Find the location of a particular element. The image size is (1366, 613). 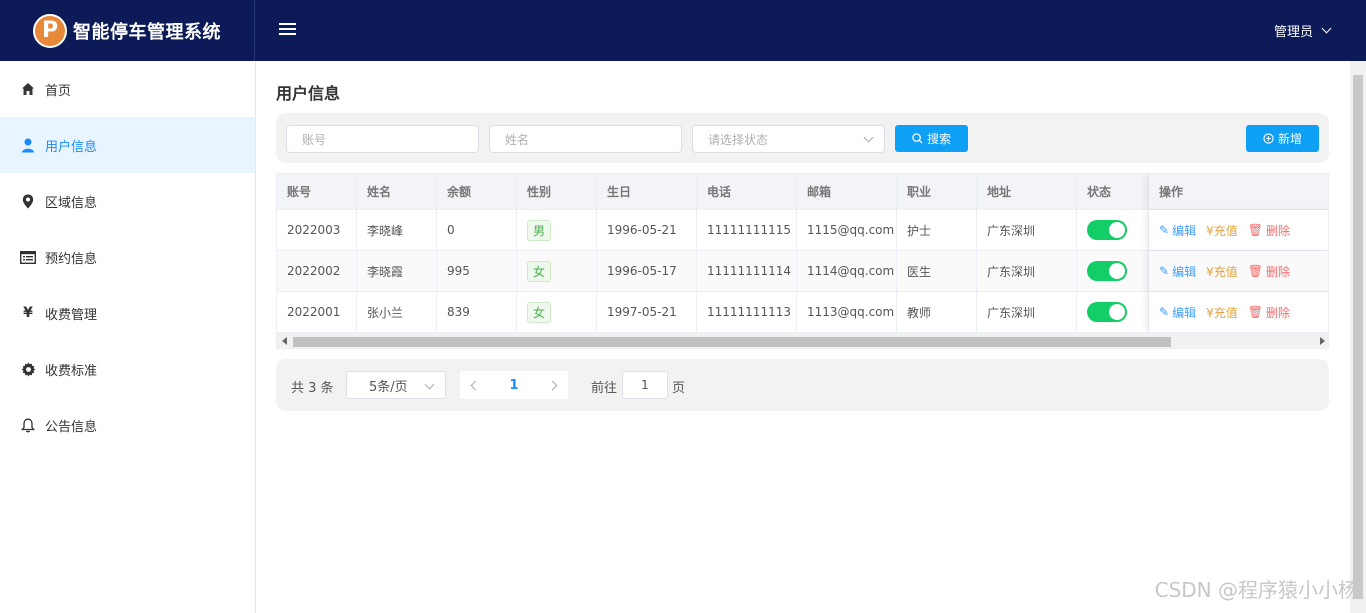

user-menu: 管理员 is located at coordinates (1303, 30).